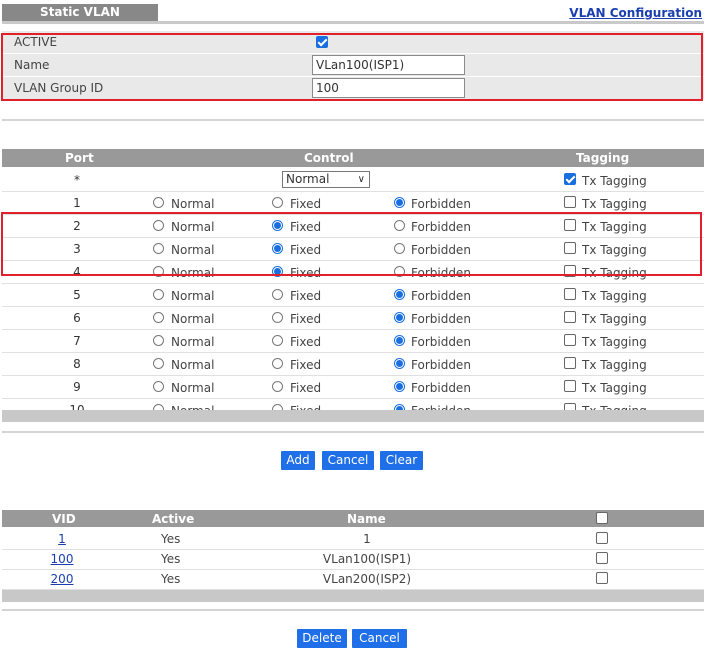 This screenshot has height=649, width=706. I want to click on port-number: 9, so click(77, 387).